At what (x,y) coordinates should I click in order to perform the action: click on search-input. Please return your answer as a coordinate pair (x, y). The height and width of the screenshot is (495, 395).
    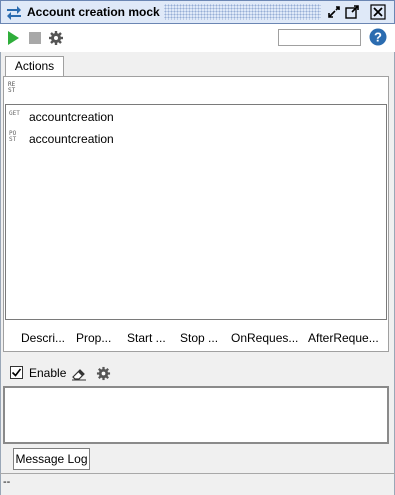
    Looking at the image, I should click on (319, 37).